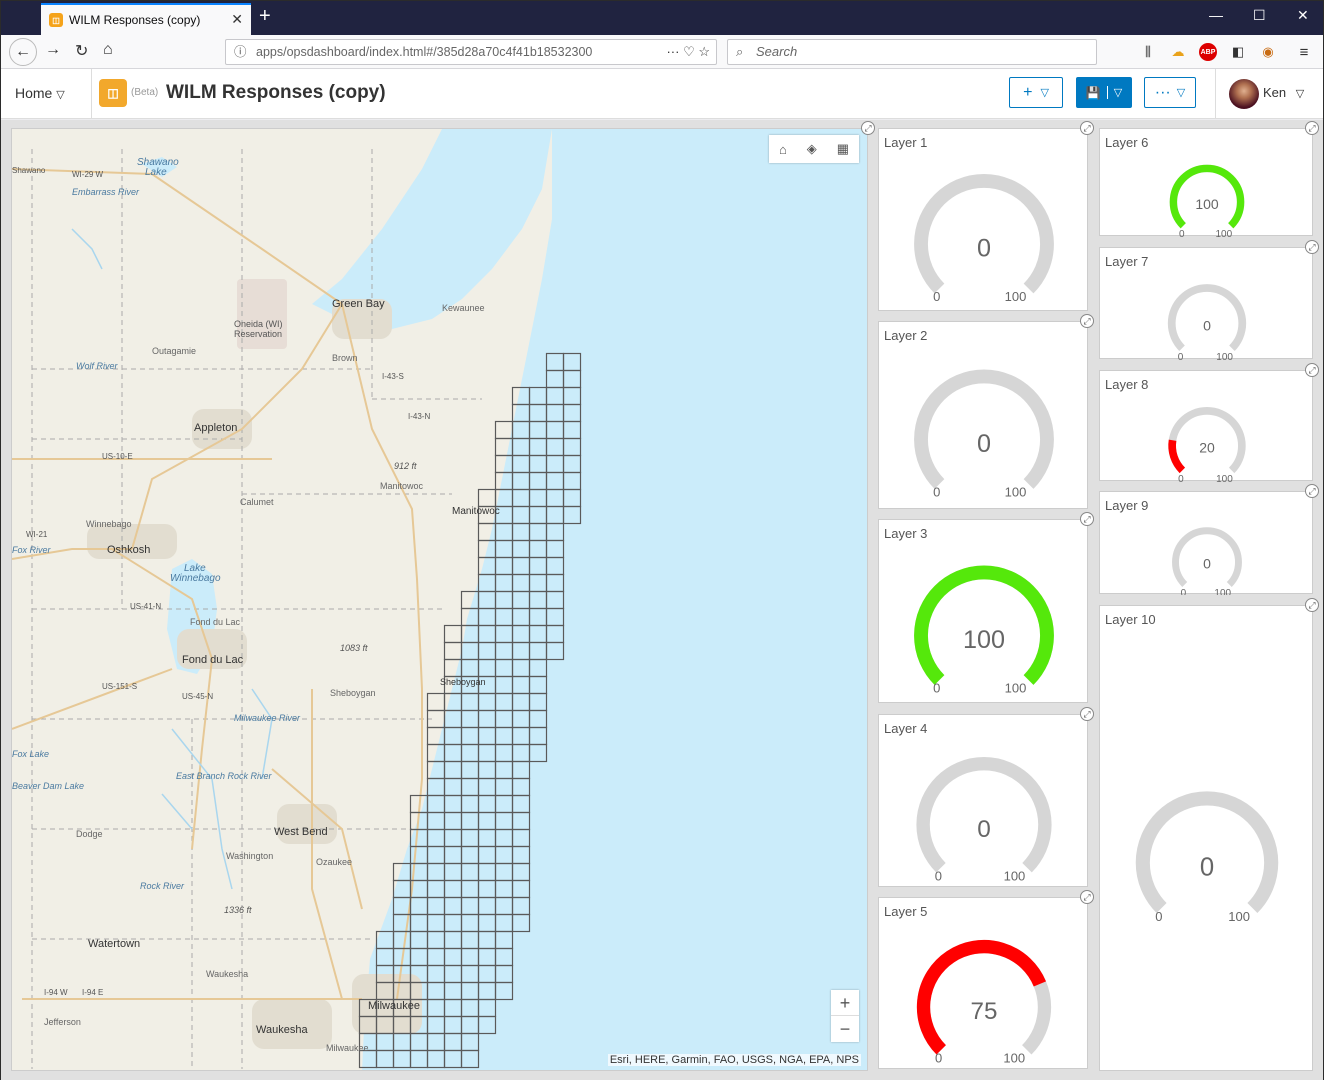  What do you see at coordinates (276, 92) in the screenshot?
I see `page-title: WILM Responses (copy)` at bounding box center [276, 92].